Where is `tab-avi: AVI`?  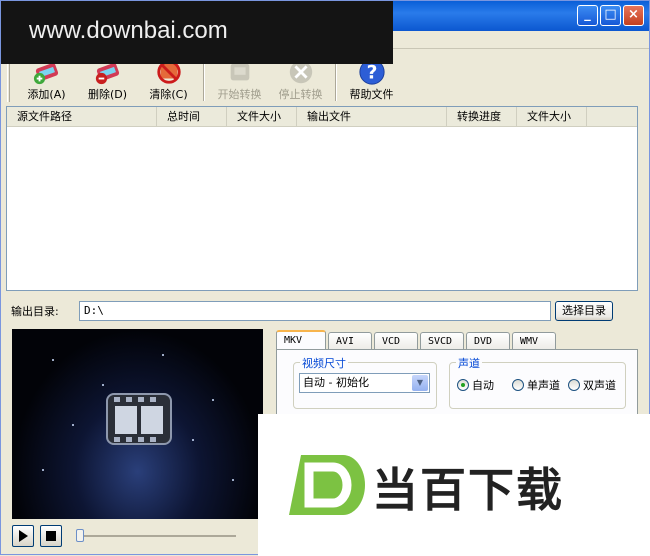 tab-avi: AVI is located at coordinates (350, 341).